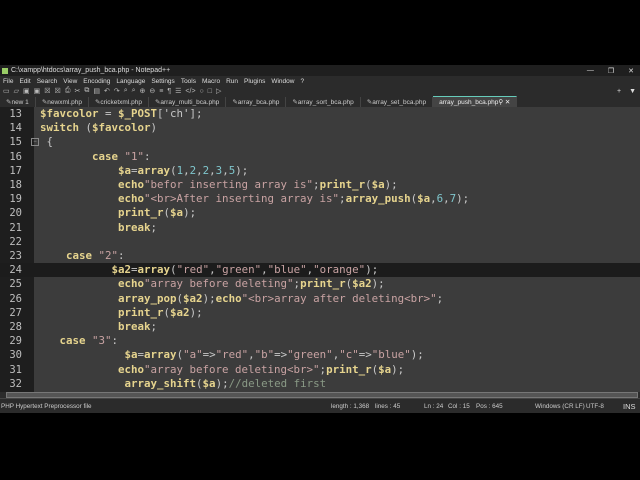 The width and height of the screenshot is (640, 480). What do you see at coordinates (15, 355) in the screenshot?
I see `line-number: 30` at bounding box center [15, 355].